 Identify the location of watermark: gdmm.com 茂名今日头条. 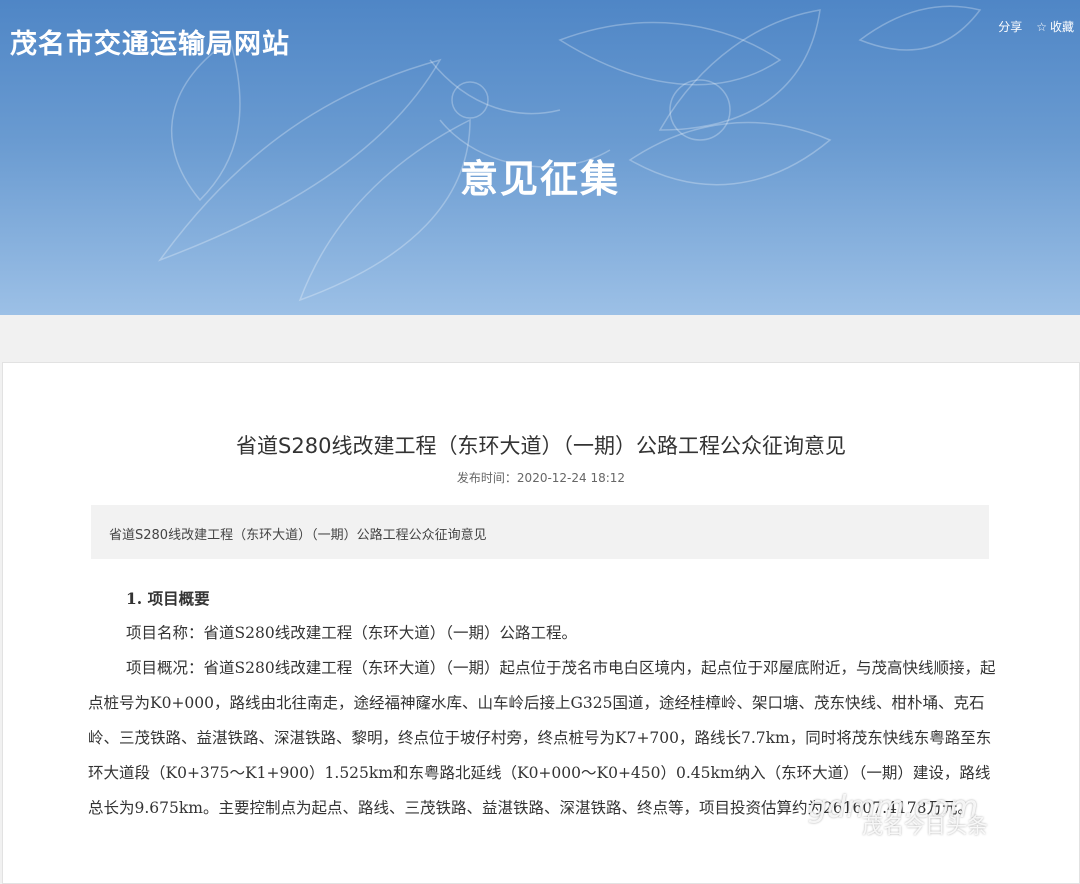
(898, 814).